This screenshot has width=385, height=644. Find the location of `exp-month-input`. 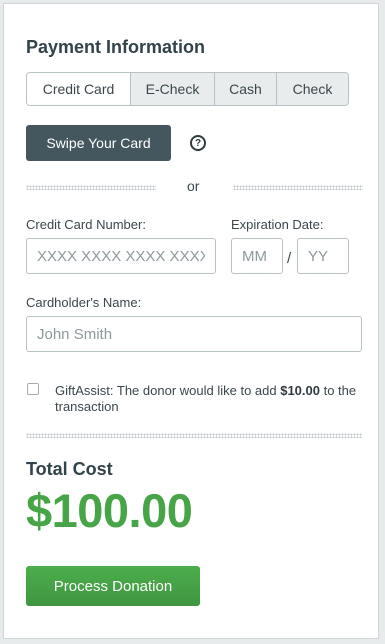

exp-month-input is located at coordinates (257, 256).